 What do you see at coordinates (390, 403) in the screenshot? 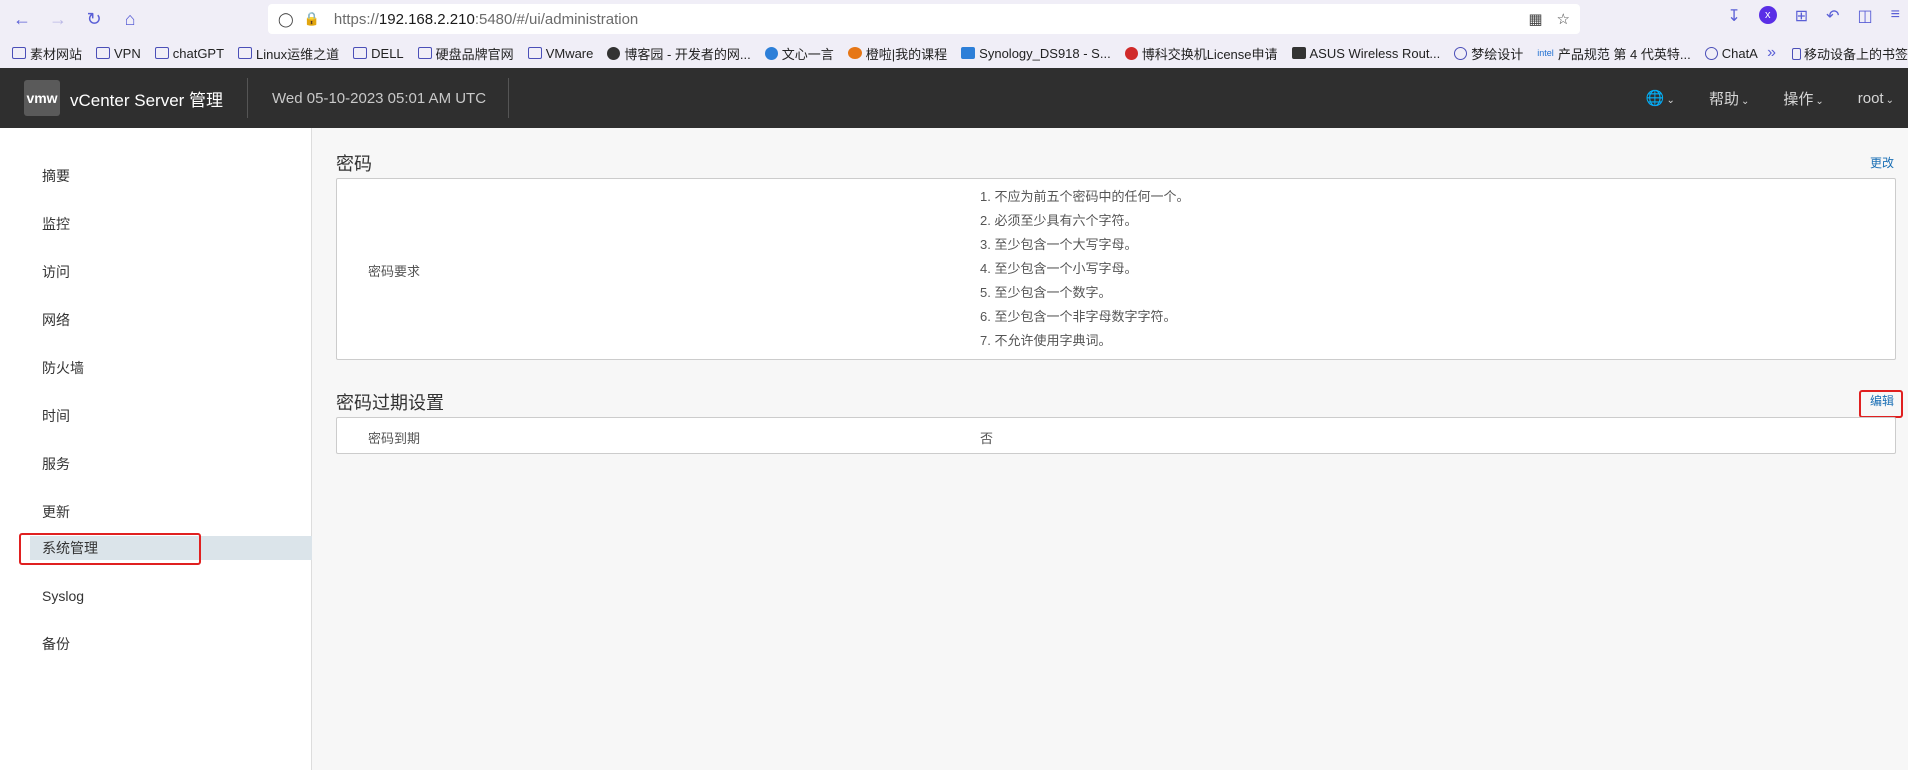
I see `password-expiry-section-title: 密码过期设置` at bounding box center [390, 403].